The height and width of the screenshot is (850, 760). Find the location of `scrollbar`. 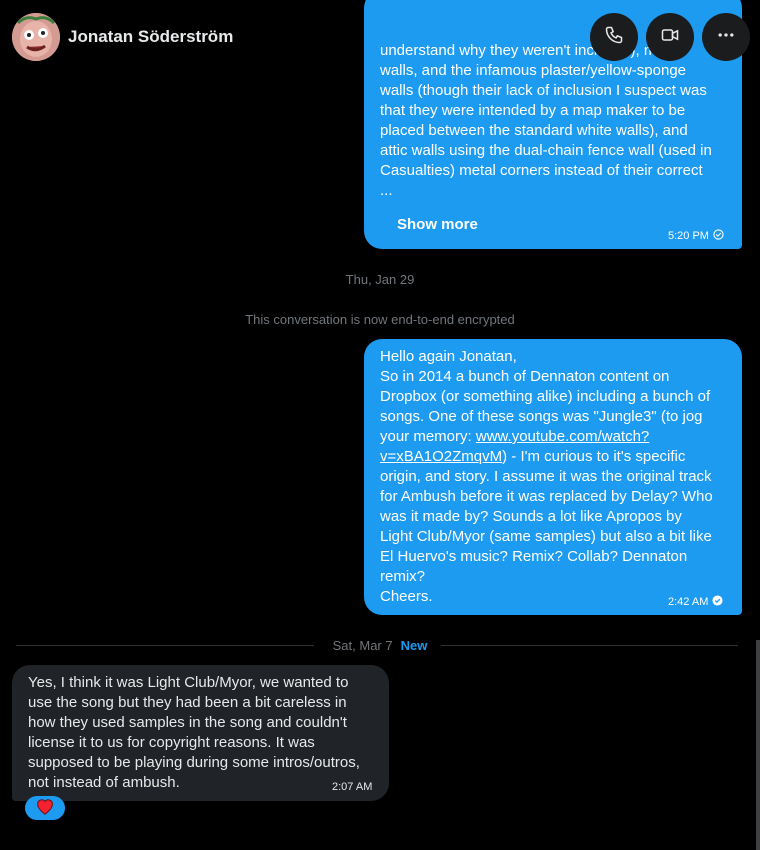

scrollbar is located at coordinates (758, 745).